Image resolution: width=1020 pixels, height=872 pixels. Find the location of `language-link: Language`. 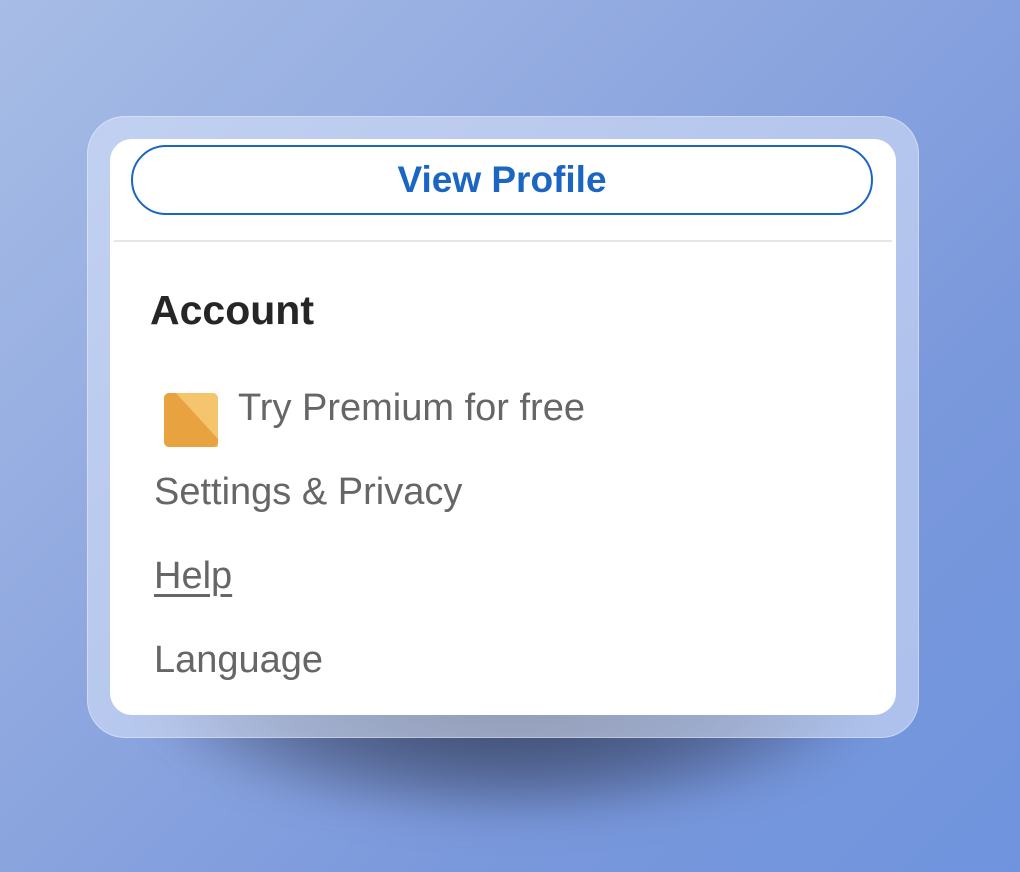

language-link: Language is located at coordinates (238, 660).